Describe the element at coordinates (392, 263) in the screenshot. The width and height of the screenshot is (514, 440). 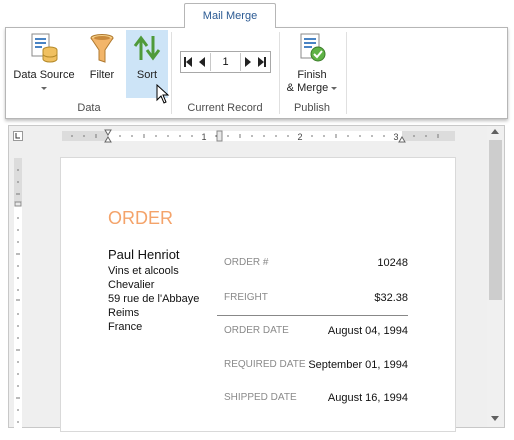
I see `field-value-order-number: 10248` at that location.